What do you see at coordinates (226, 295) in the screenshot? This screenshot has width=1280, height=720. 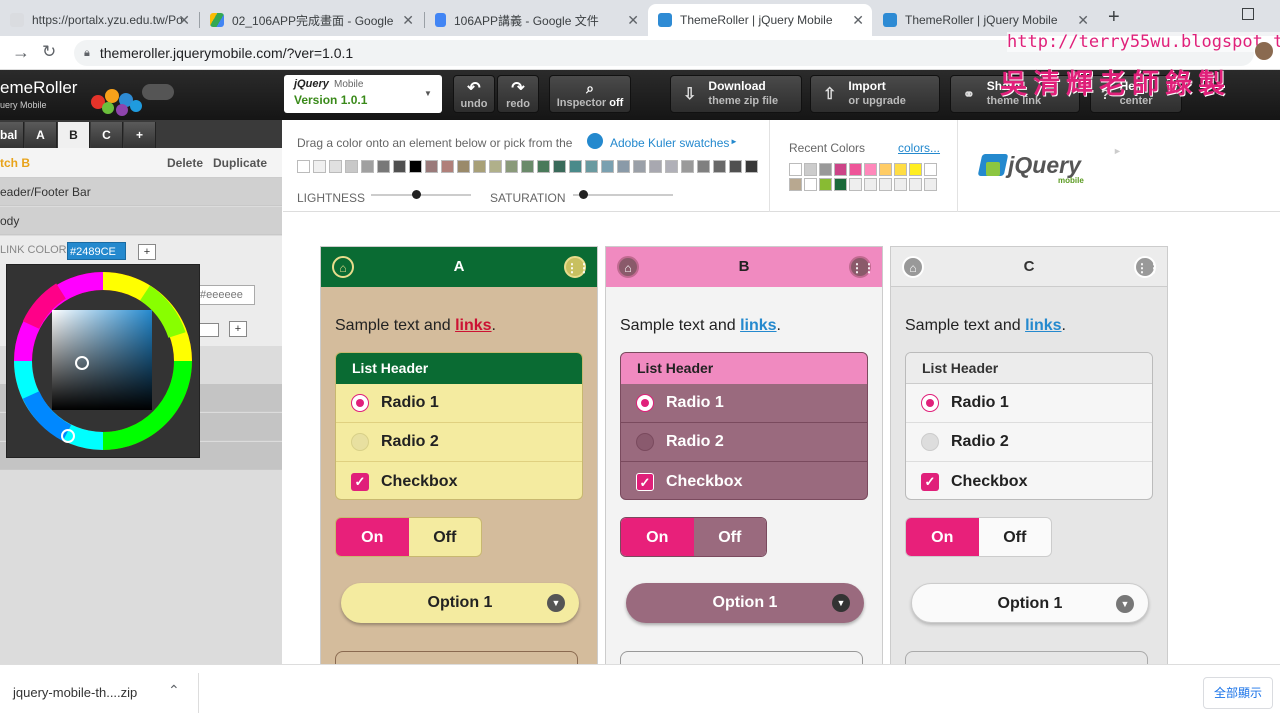 I see `color-input: #eeeeee` at bounding box center [226, 295].